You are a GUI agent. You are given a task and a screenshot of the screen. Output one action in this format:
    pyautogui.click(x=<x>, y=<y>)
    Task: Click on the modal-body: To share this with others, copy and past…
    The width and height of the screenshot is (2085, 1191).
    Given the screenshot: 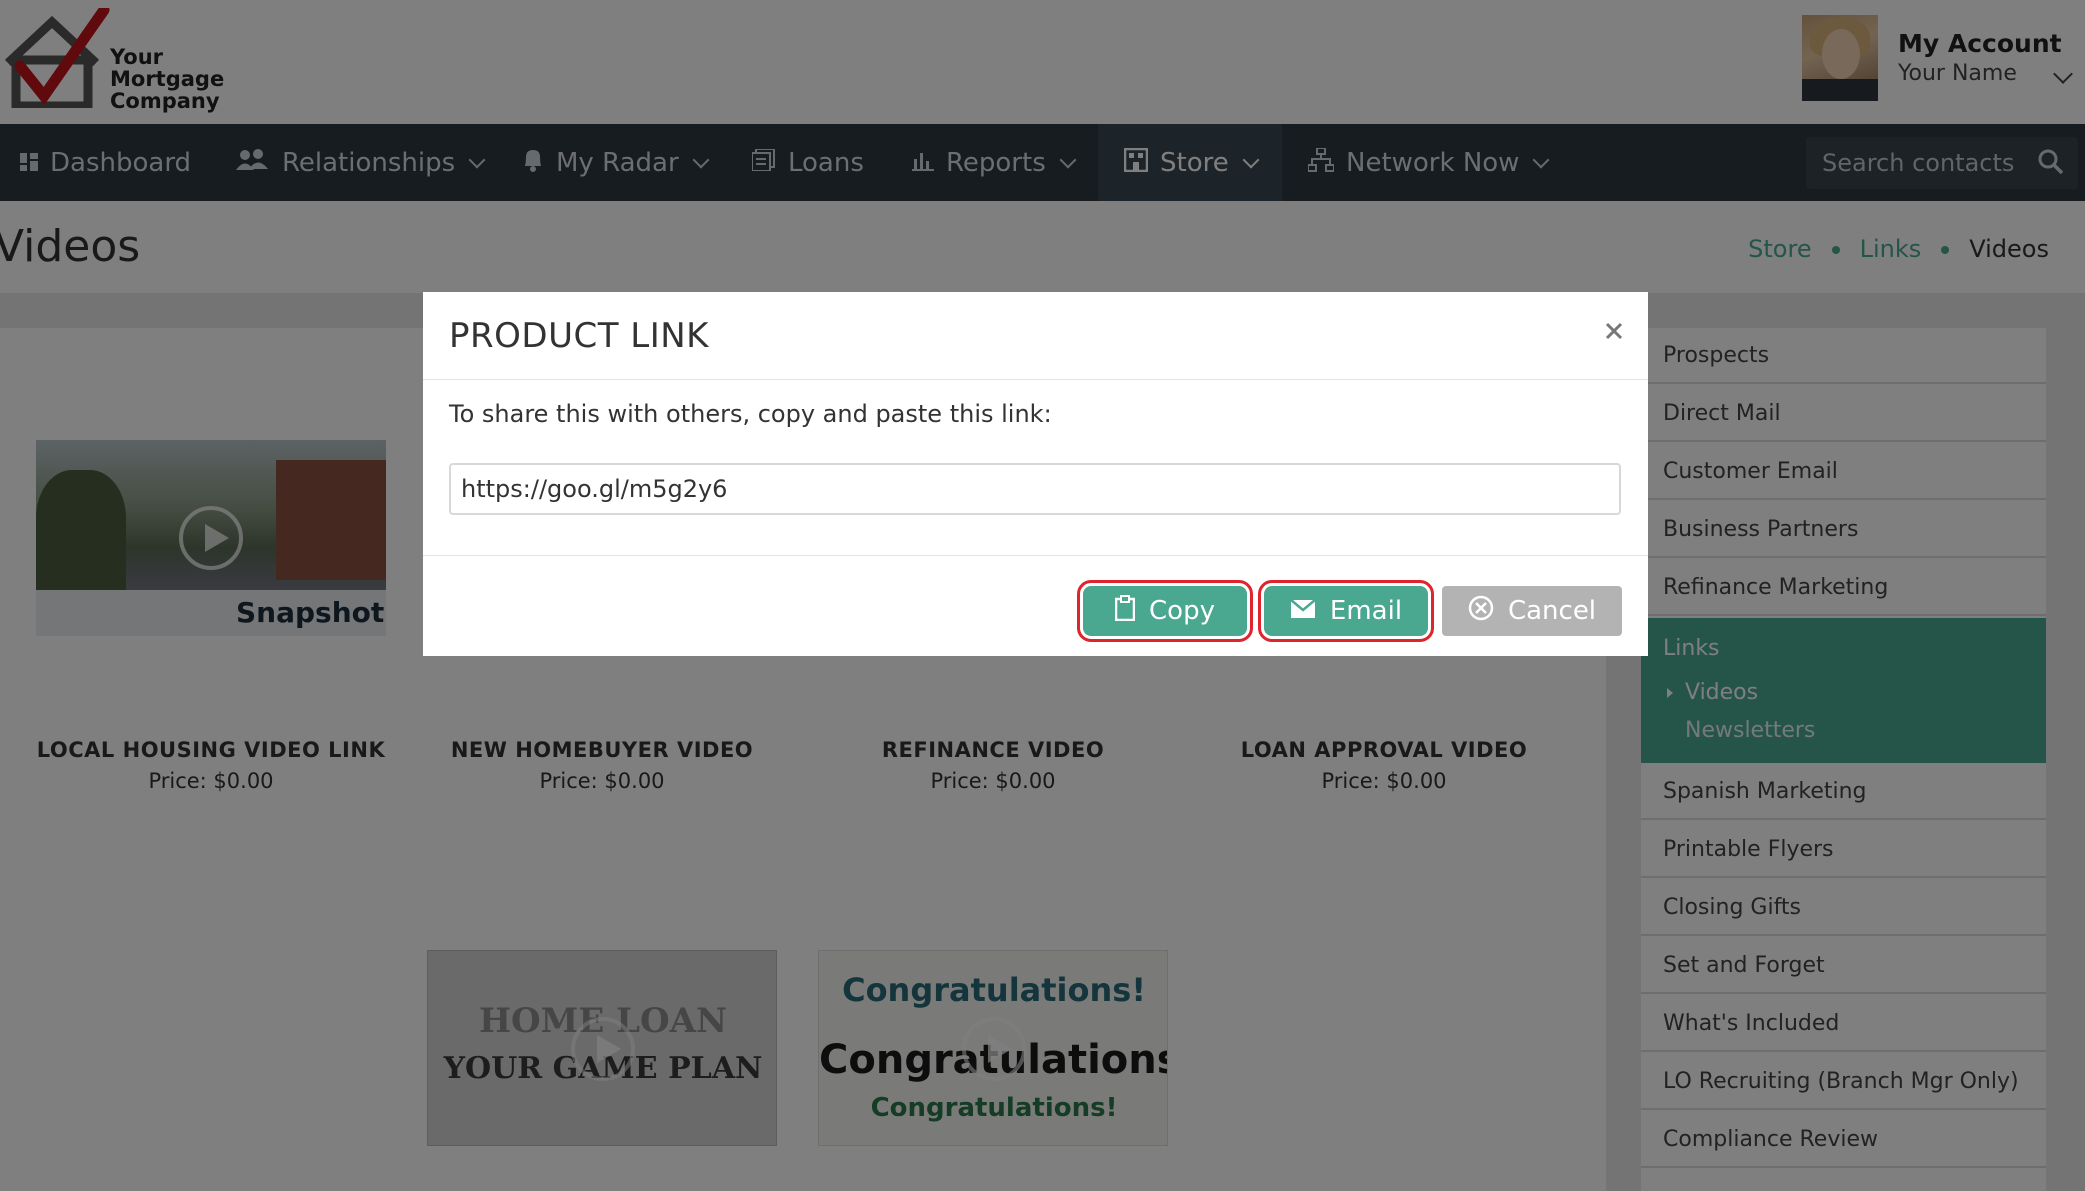 What is the action you would take?
    pyautogui.click(x=1035, y=468)
    